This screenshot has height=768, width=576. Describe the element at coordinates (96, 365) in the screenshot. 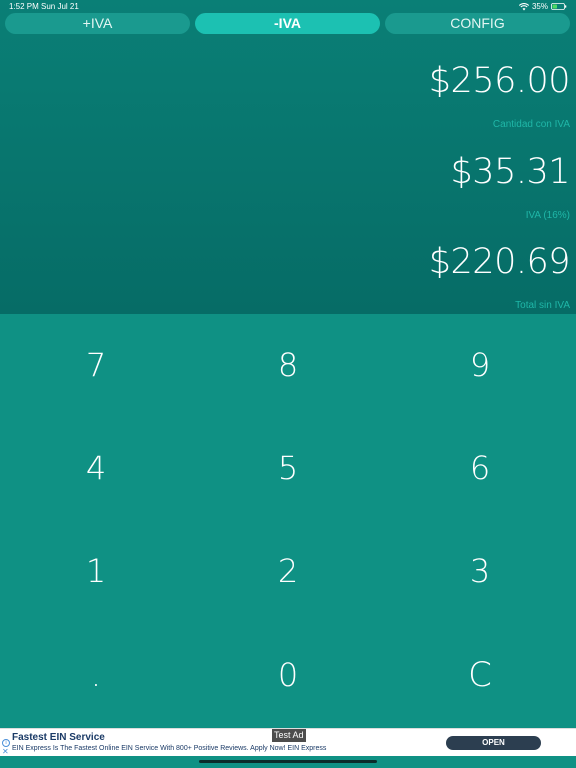

I see `key-7: 7` at that location.